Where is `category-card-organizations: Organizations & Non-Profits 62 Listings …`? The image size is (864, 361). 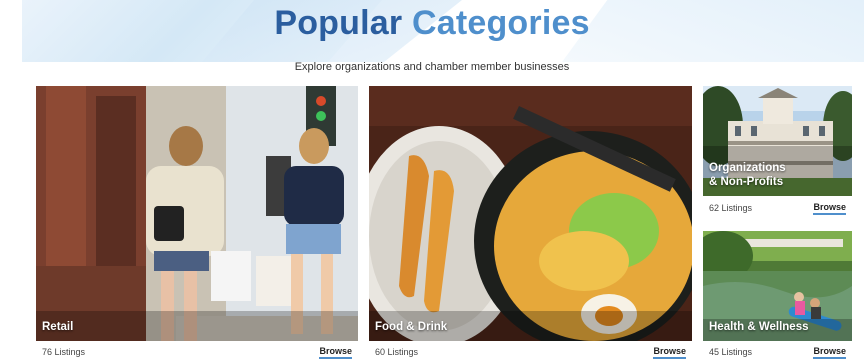 category-card-organizations: Organizations & Non-Profits 62 Listings … is located at coordinates (777, 153).